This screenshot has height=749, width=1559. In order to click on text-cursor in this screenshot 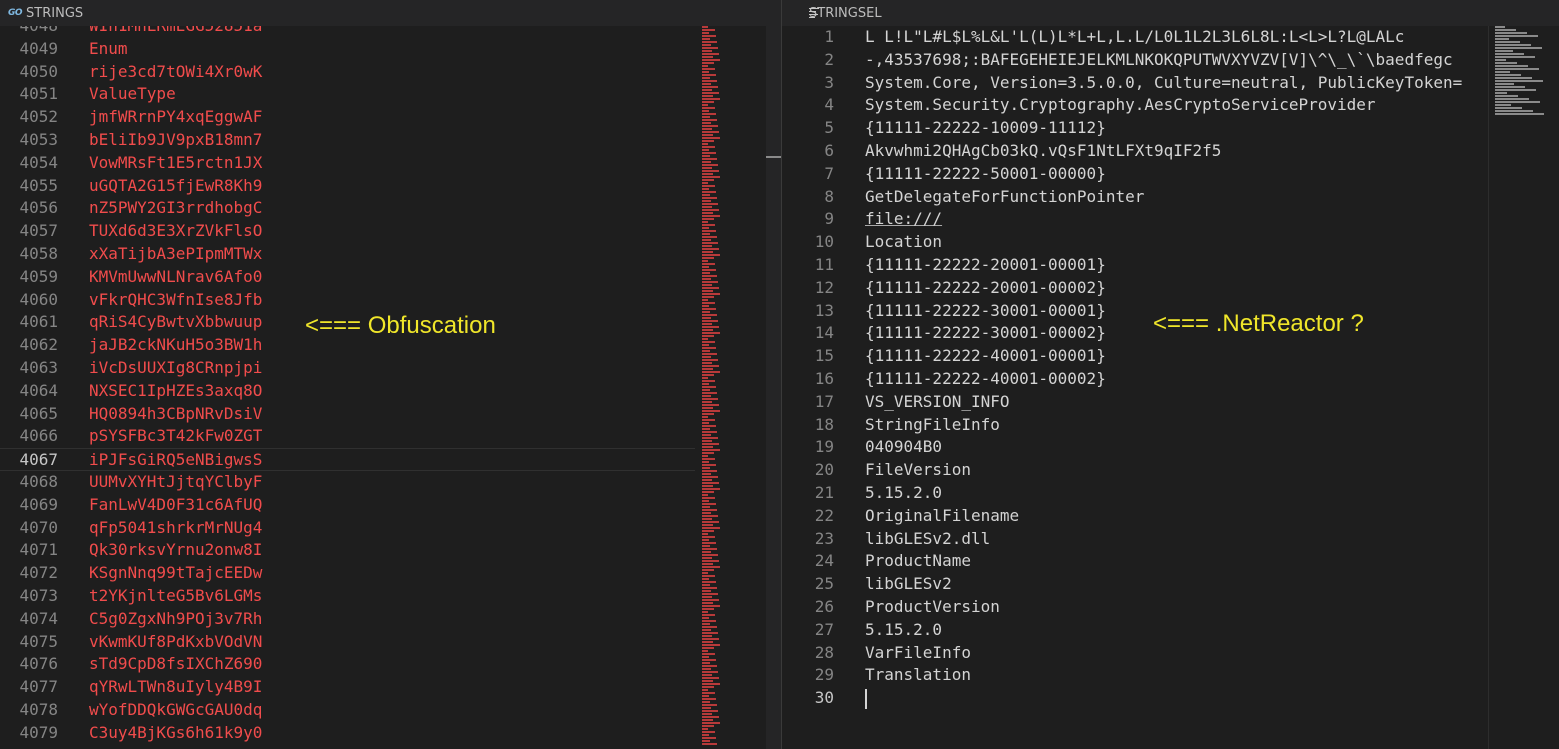, I will do `click(866, 699)`.